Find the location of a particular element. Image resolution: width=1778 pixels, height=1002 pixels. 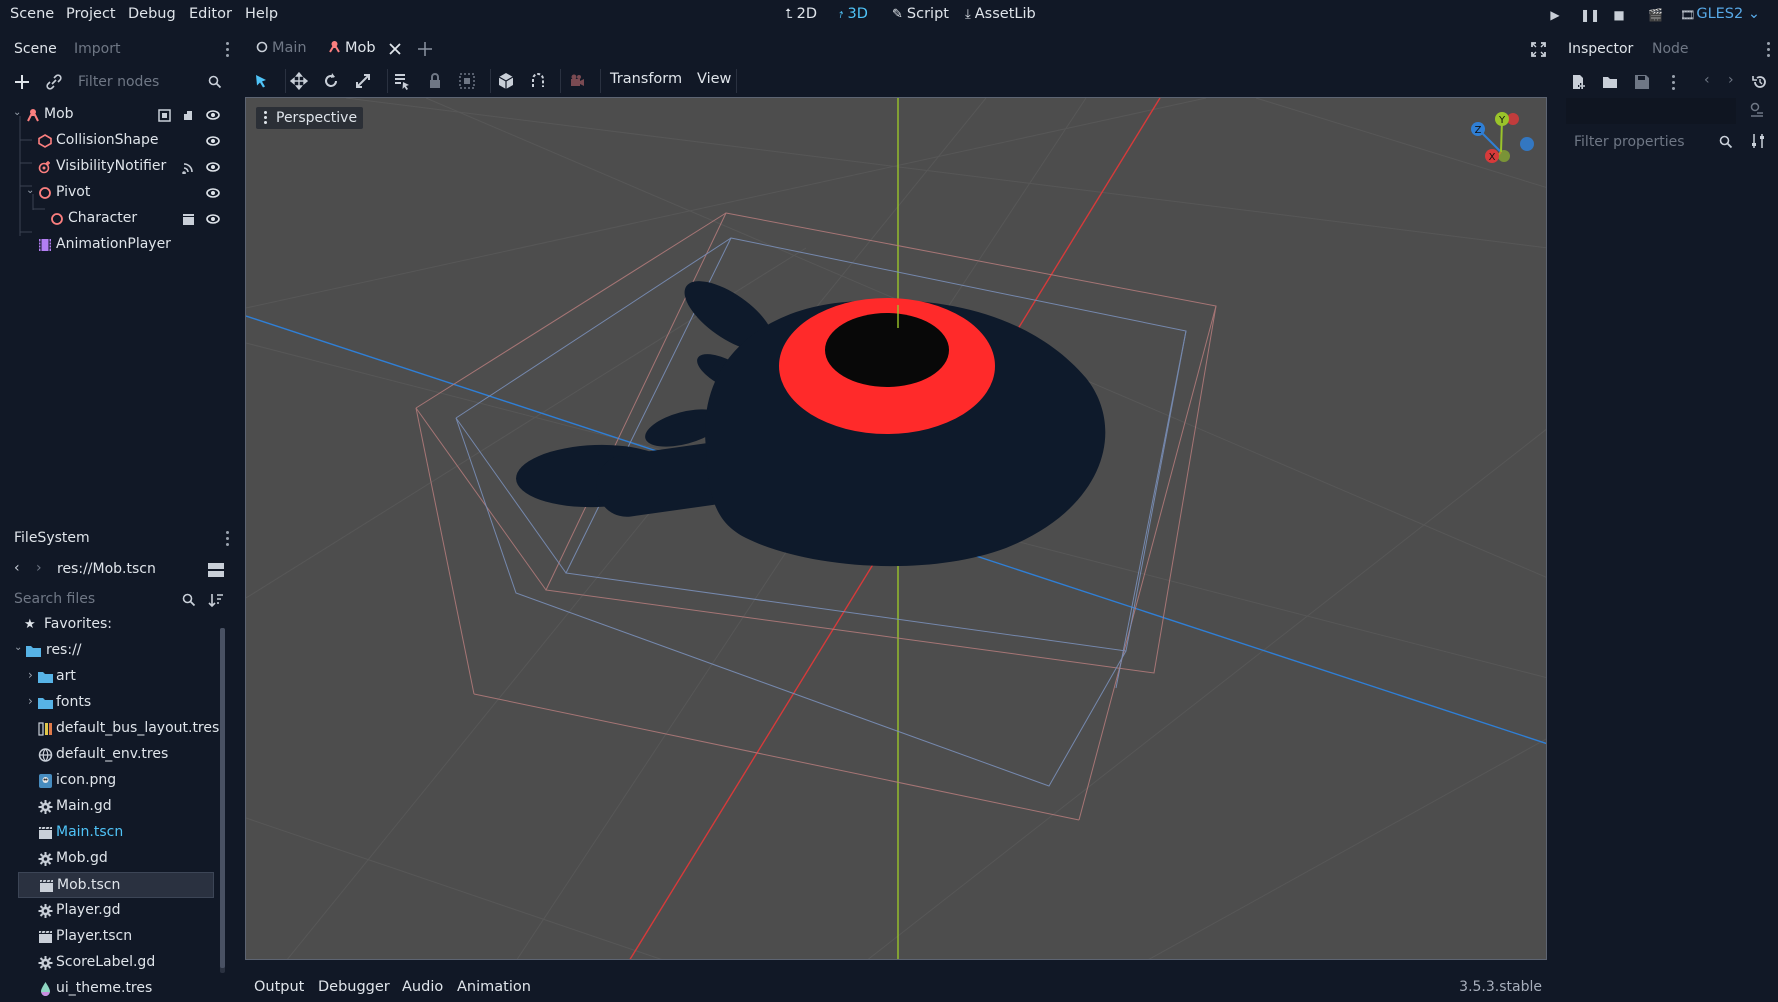

workspace-3d-button: ⭎ 3D is located at coordinates (853, 14).